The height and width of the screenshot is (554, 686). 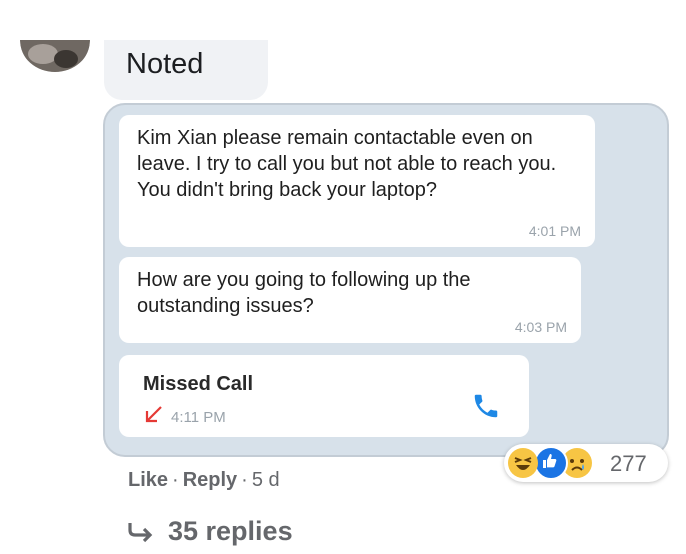 I want to click on reply-comment-text: Noted, so click(x=165, y=64).